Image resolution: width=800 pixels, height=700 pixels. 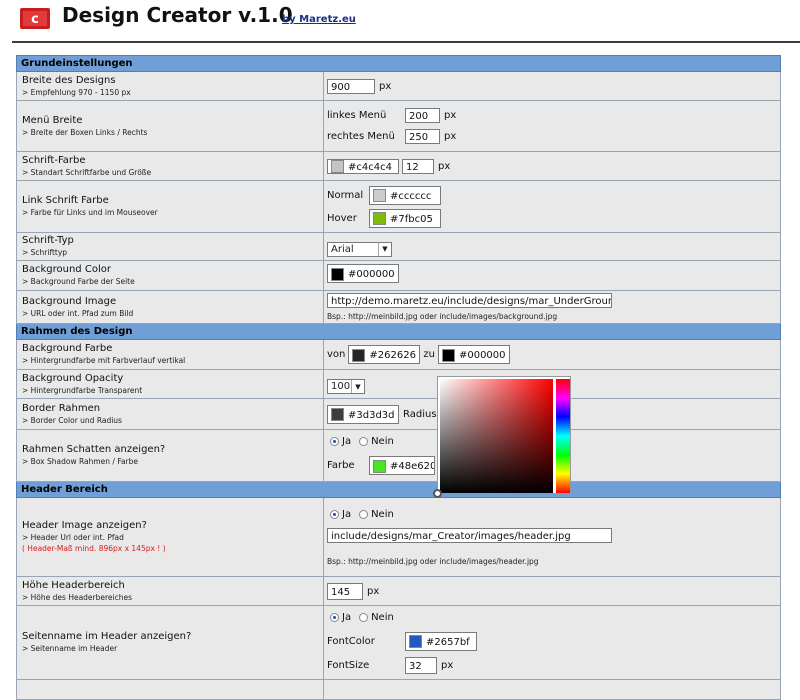 What do you see at coordinates (80, 461) in the screenshot?
I see `shadow-hint: > Box Shadow Rahmen / Farbe` at bounding box center [80, 461].